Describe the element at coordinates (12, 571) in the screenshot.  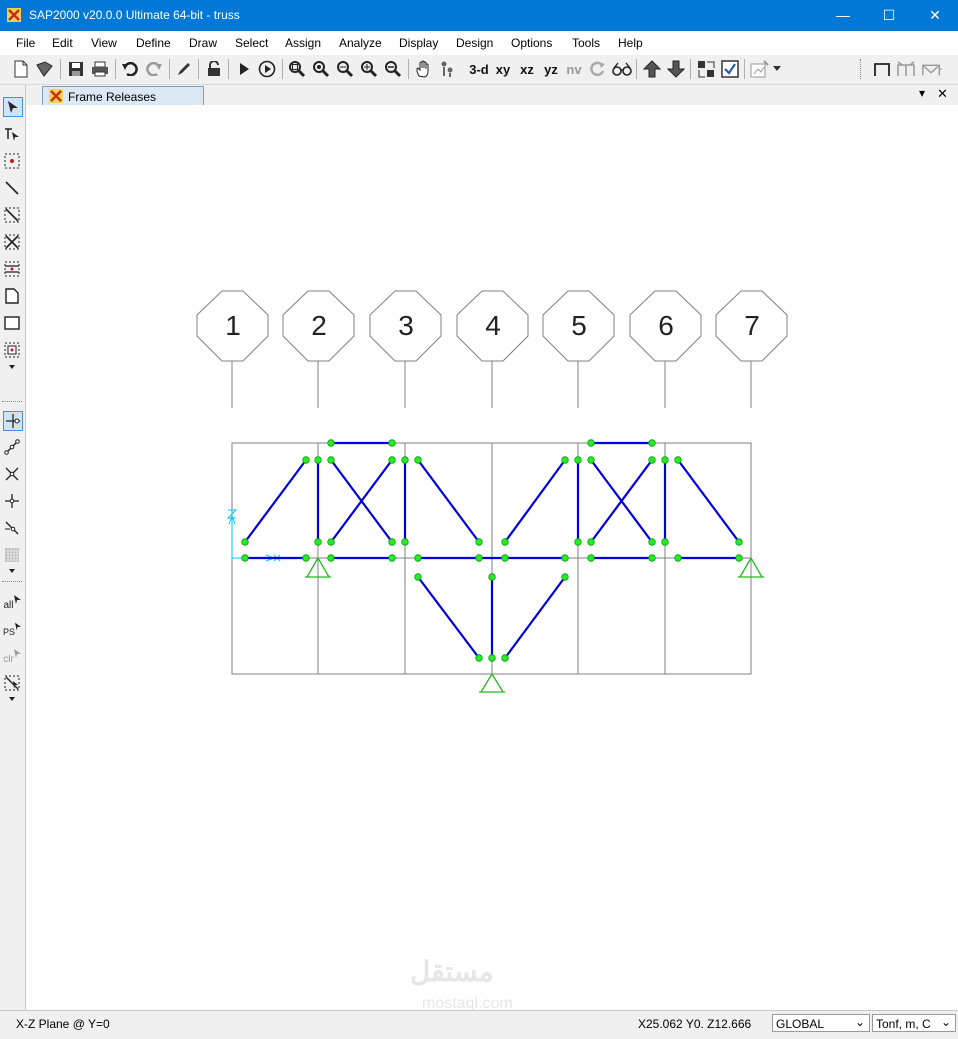
I see `more-snap-arrow-icon` at that location.